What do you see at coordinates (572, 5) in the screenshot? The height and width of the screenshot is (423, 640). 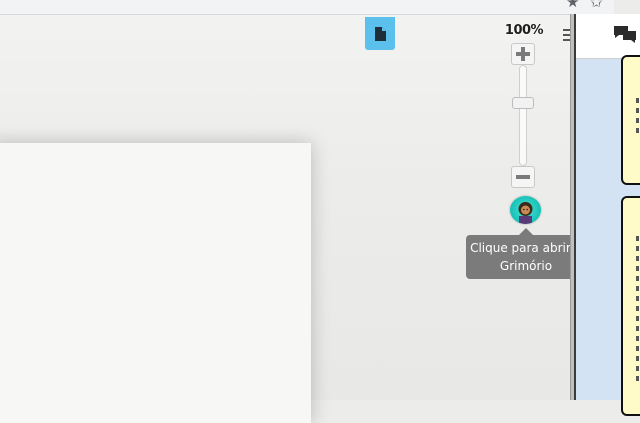 I see `star-icon: ★` at bounding box center [572, 5].